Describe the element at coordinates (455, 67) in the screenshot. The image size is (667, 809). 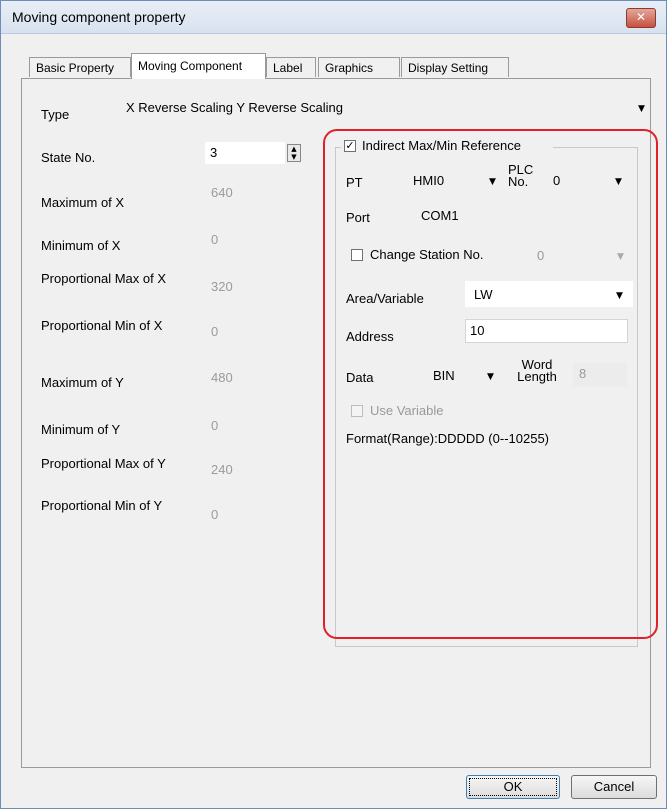
I see `tab-display-setting: Display Setting` at that location.